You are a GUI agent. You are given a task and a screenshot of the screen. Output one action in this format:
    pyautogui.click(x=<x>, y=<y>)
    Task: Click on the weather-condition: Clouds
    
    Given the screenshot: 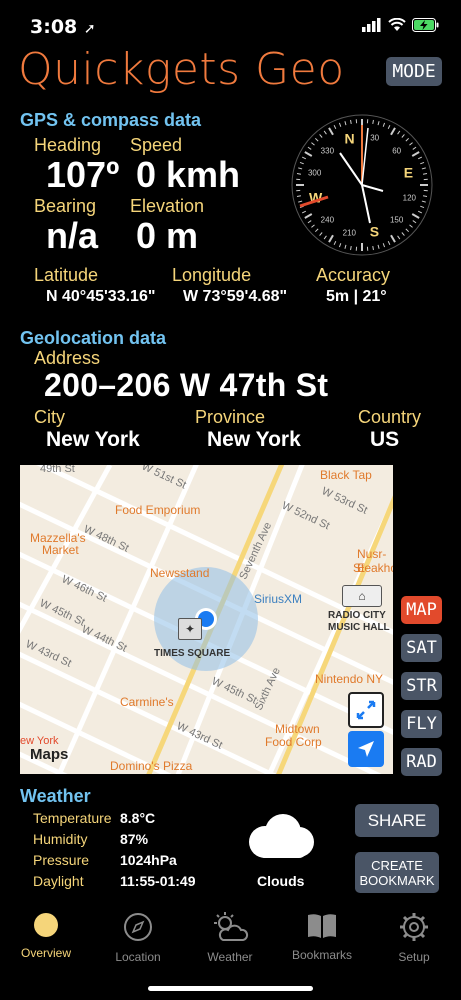 What is the action you would take?
    pyautogui.click(x=281, y=881)
    